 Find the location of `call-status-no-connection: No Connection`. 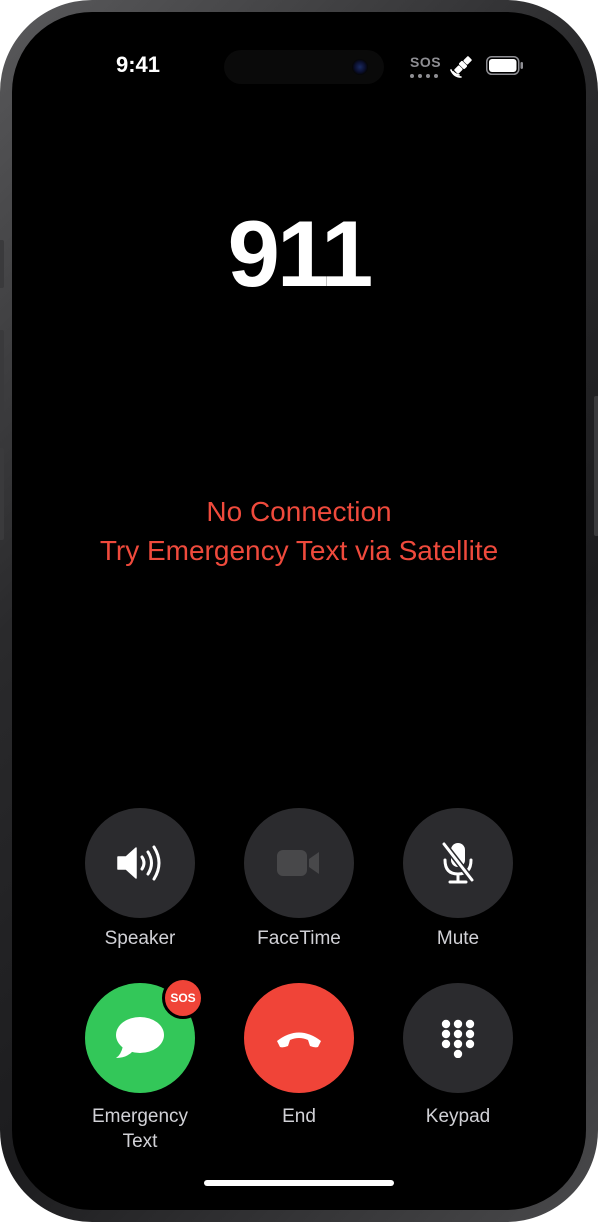

call-status-no-connection: No Connection is located at coordinates (299, 511).